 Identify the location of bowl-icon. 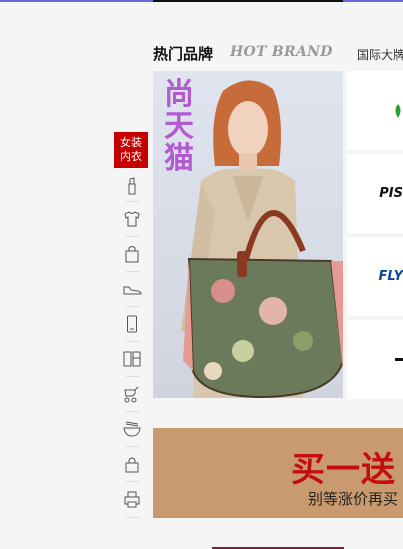
(132, 429).